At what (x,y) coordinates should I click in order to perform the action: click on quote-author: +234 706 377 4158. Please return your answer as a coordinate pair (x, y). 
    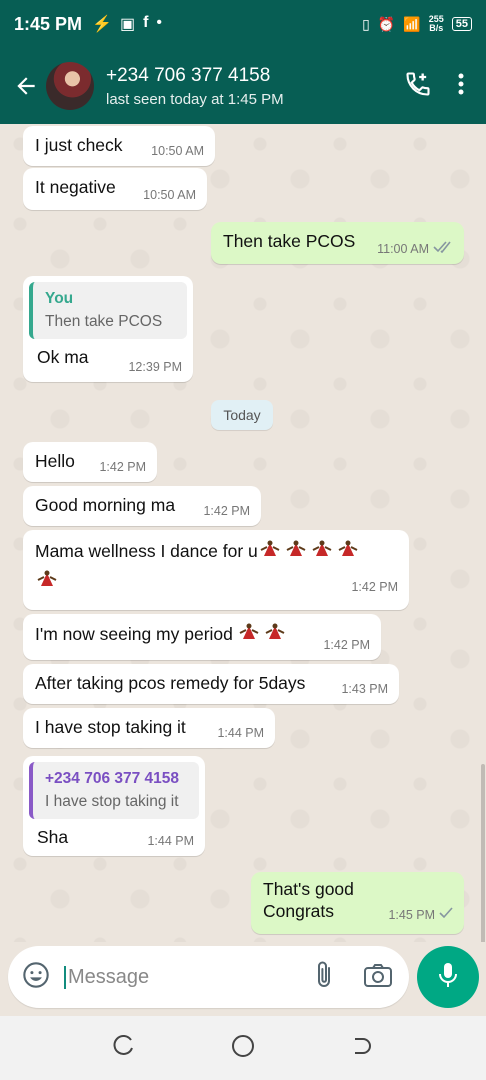
    Looking at the image, I should click on (112, 778).